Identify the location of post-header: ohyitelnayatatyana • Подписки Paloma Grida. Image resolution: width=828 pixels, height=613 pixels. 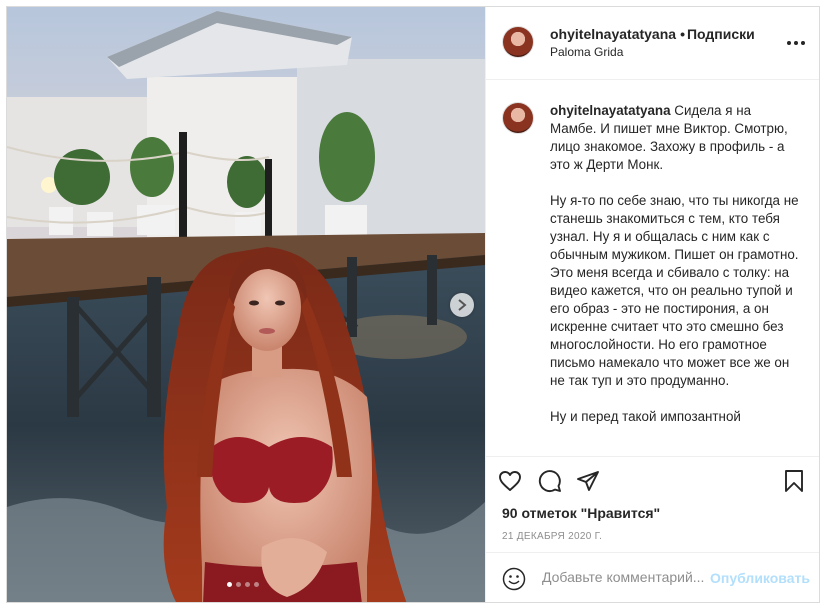
(652, 43).